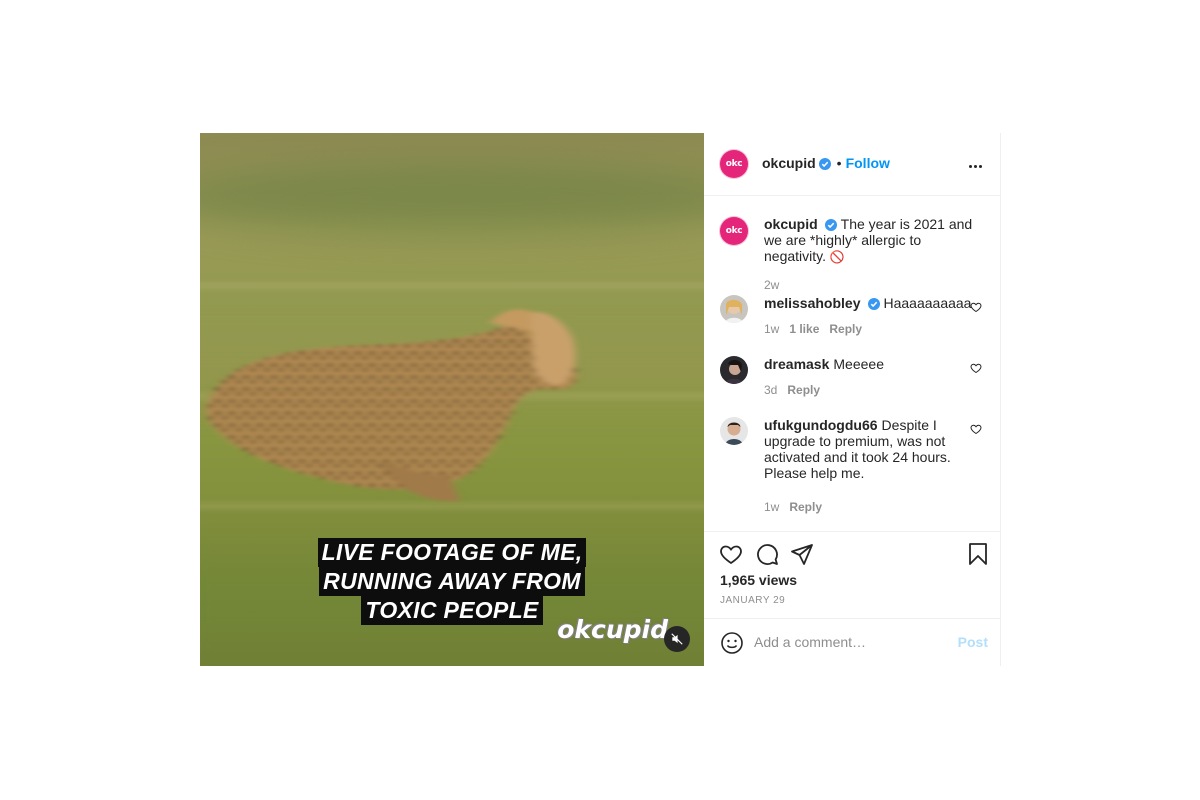 This screenshot has width=1200, height=800. What do you see at coordinates (758, 580) in the screenshot?
I see `view-count: 1,965 views` at bounding box center [758, 580].